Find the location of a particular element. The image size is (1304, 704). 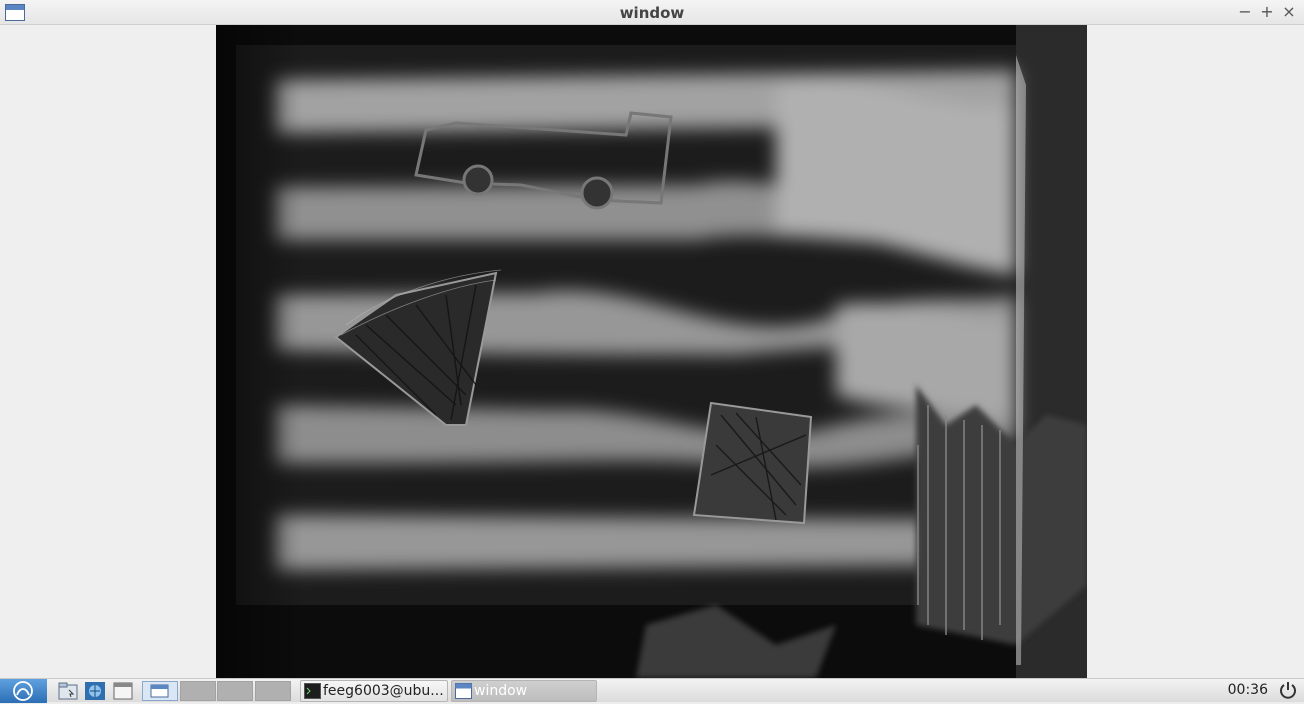

desktop-4-button is located at coordinates (273, 691).